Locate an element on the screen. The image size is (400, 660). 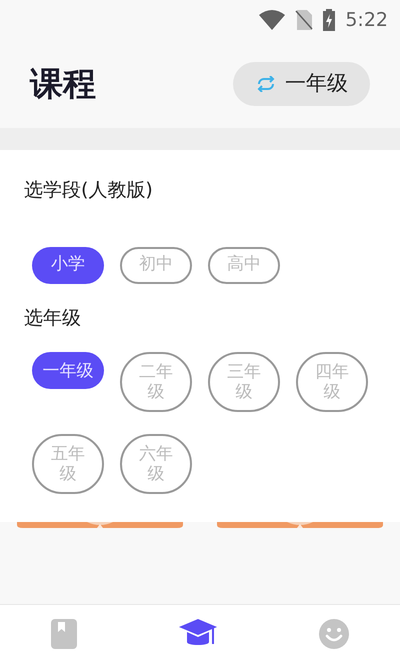
wifi-icon is located at coordinates (272, 20).